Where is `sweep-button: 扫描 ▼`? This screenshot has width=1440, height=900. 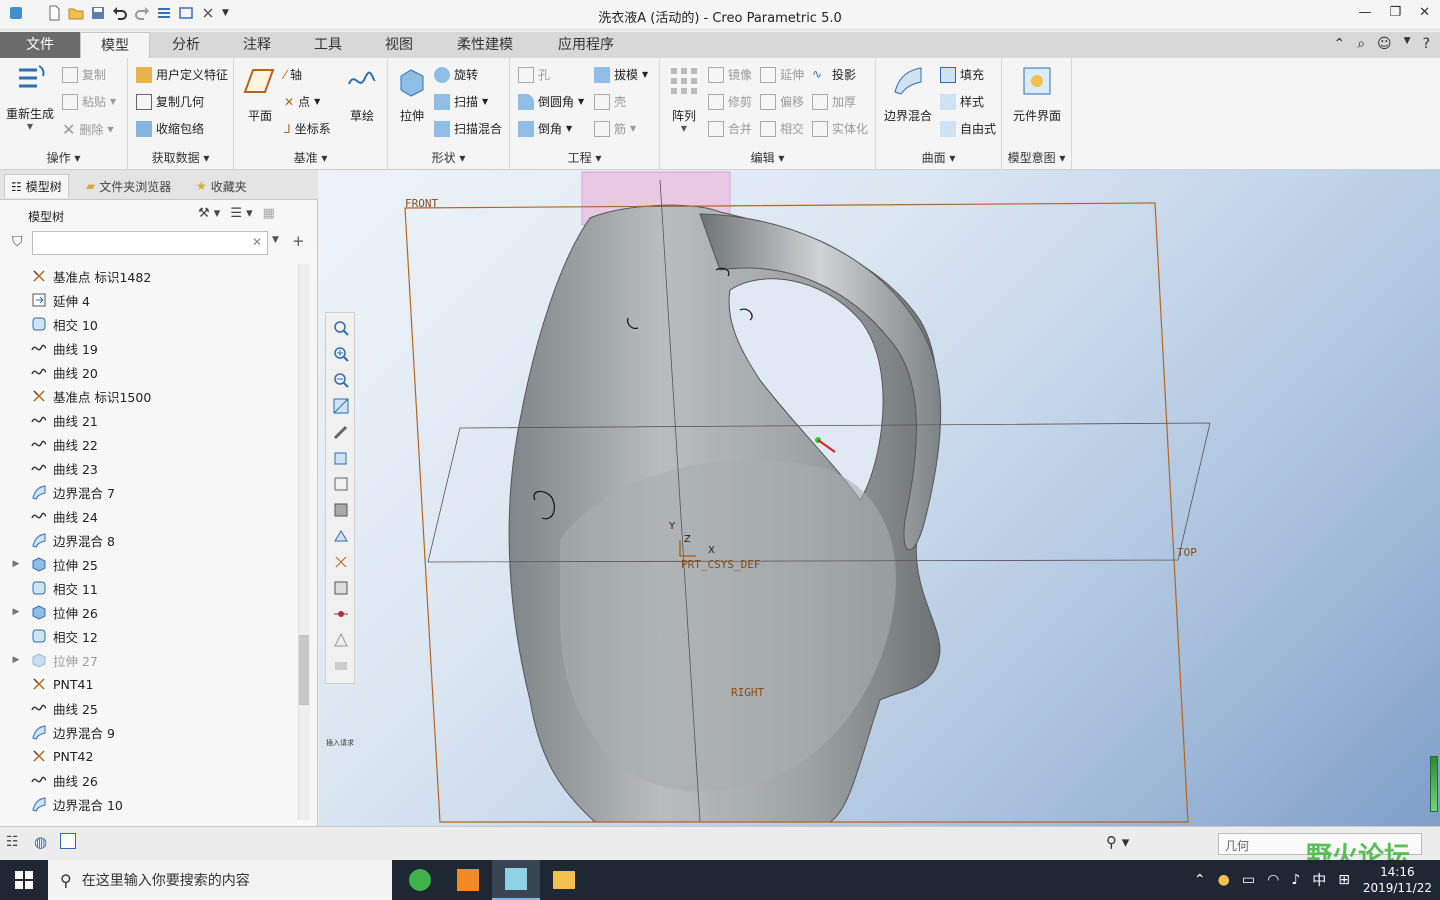 sweep-button: 扫描 ▼ is located at coordinates (461, 101).